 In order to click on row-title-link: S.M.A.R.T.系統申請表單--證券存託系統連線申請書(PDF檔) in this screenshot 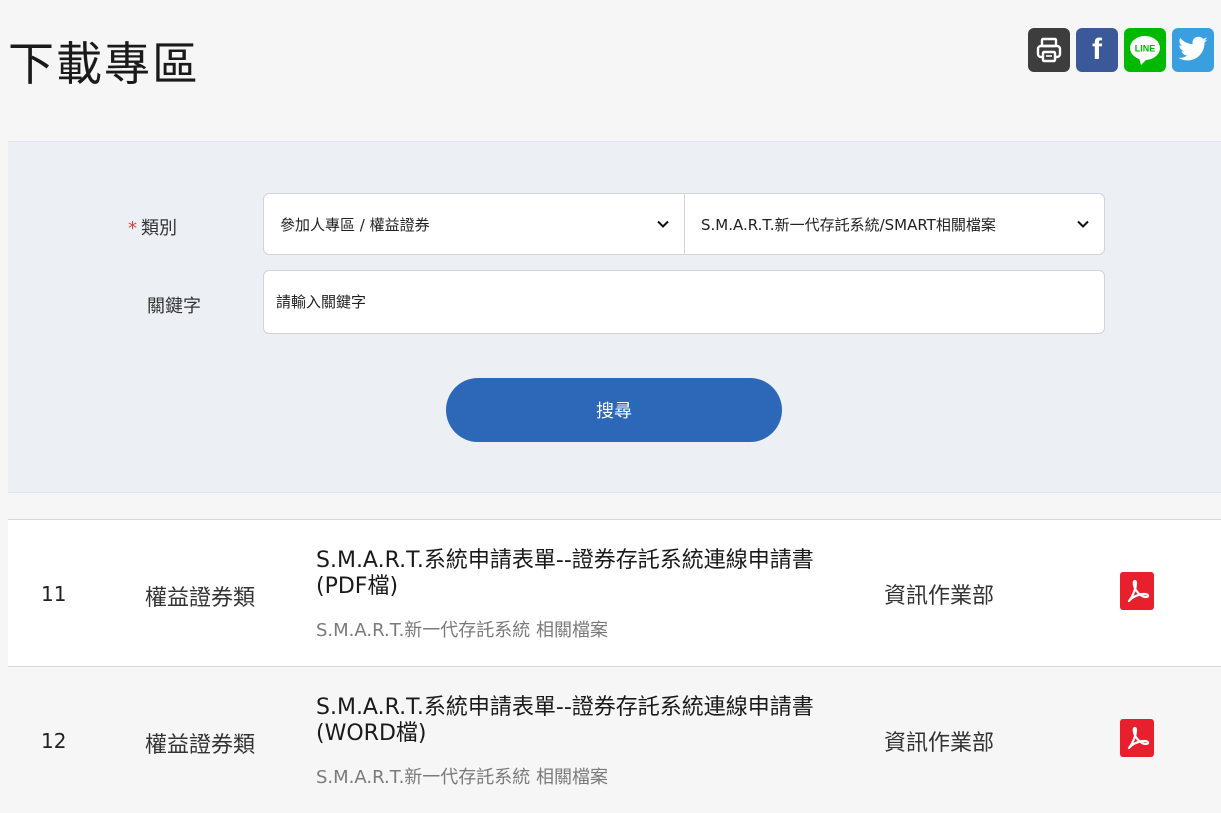, I will do `click(576, 574)`.